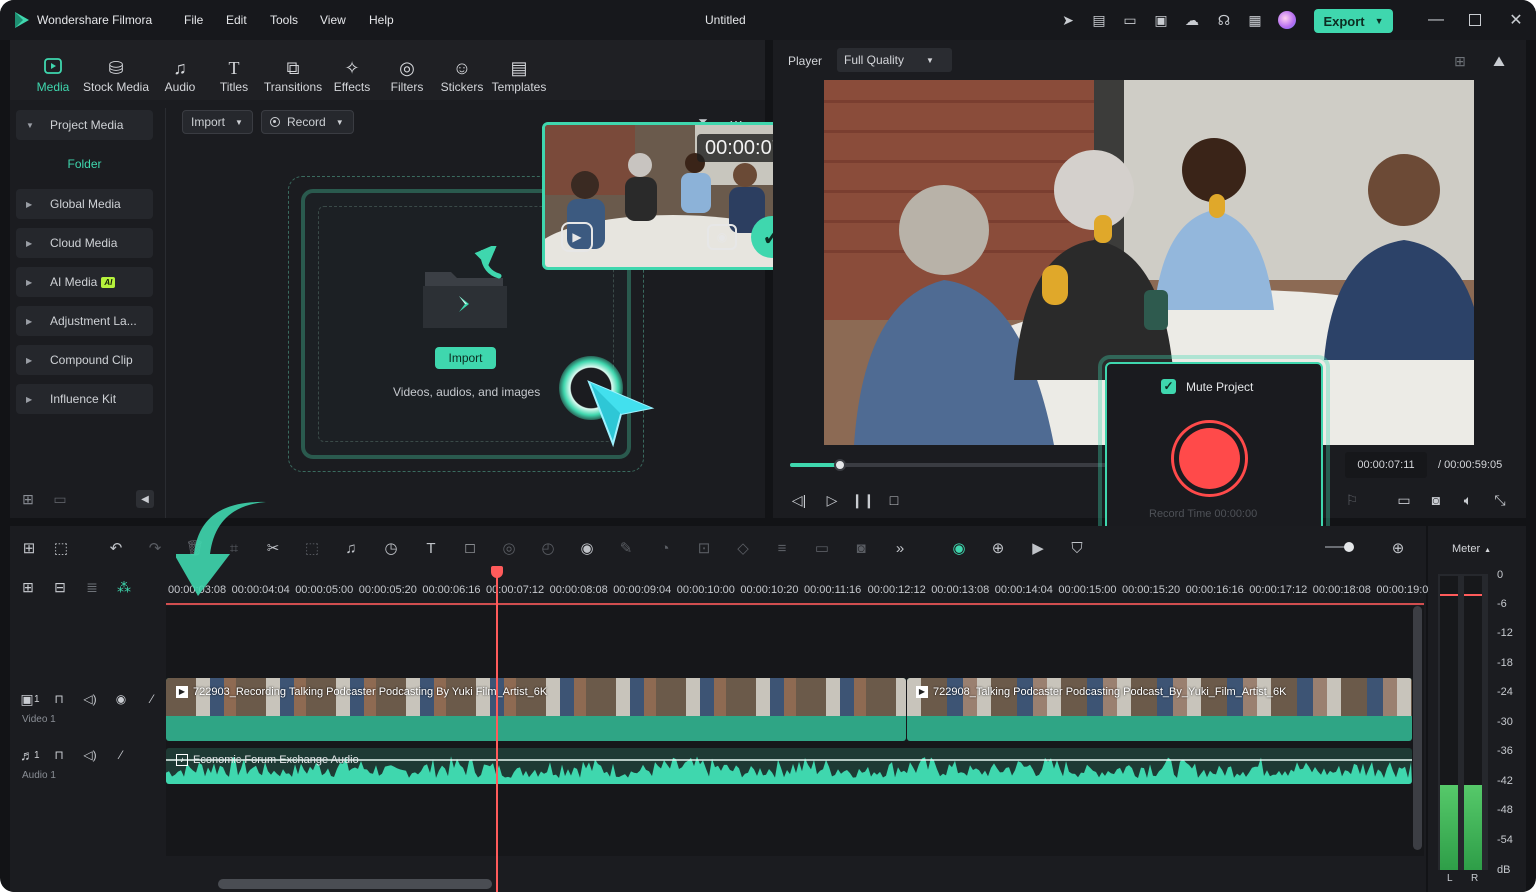  I want to click on link-icon: ⊟, so click(60, 587).